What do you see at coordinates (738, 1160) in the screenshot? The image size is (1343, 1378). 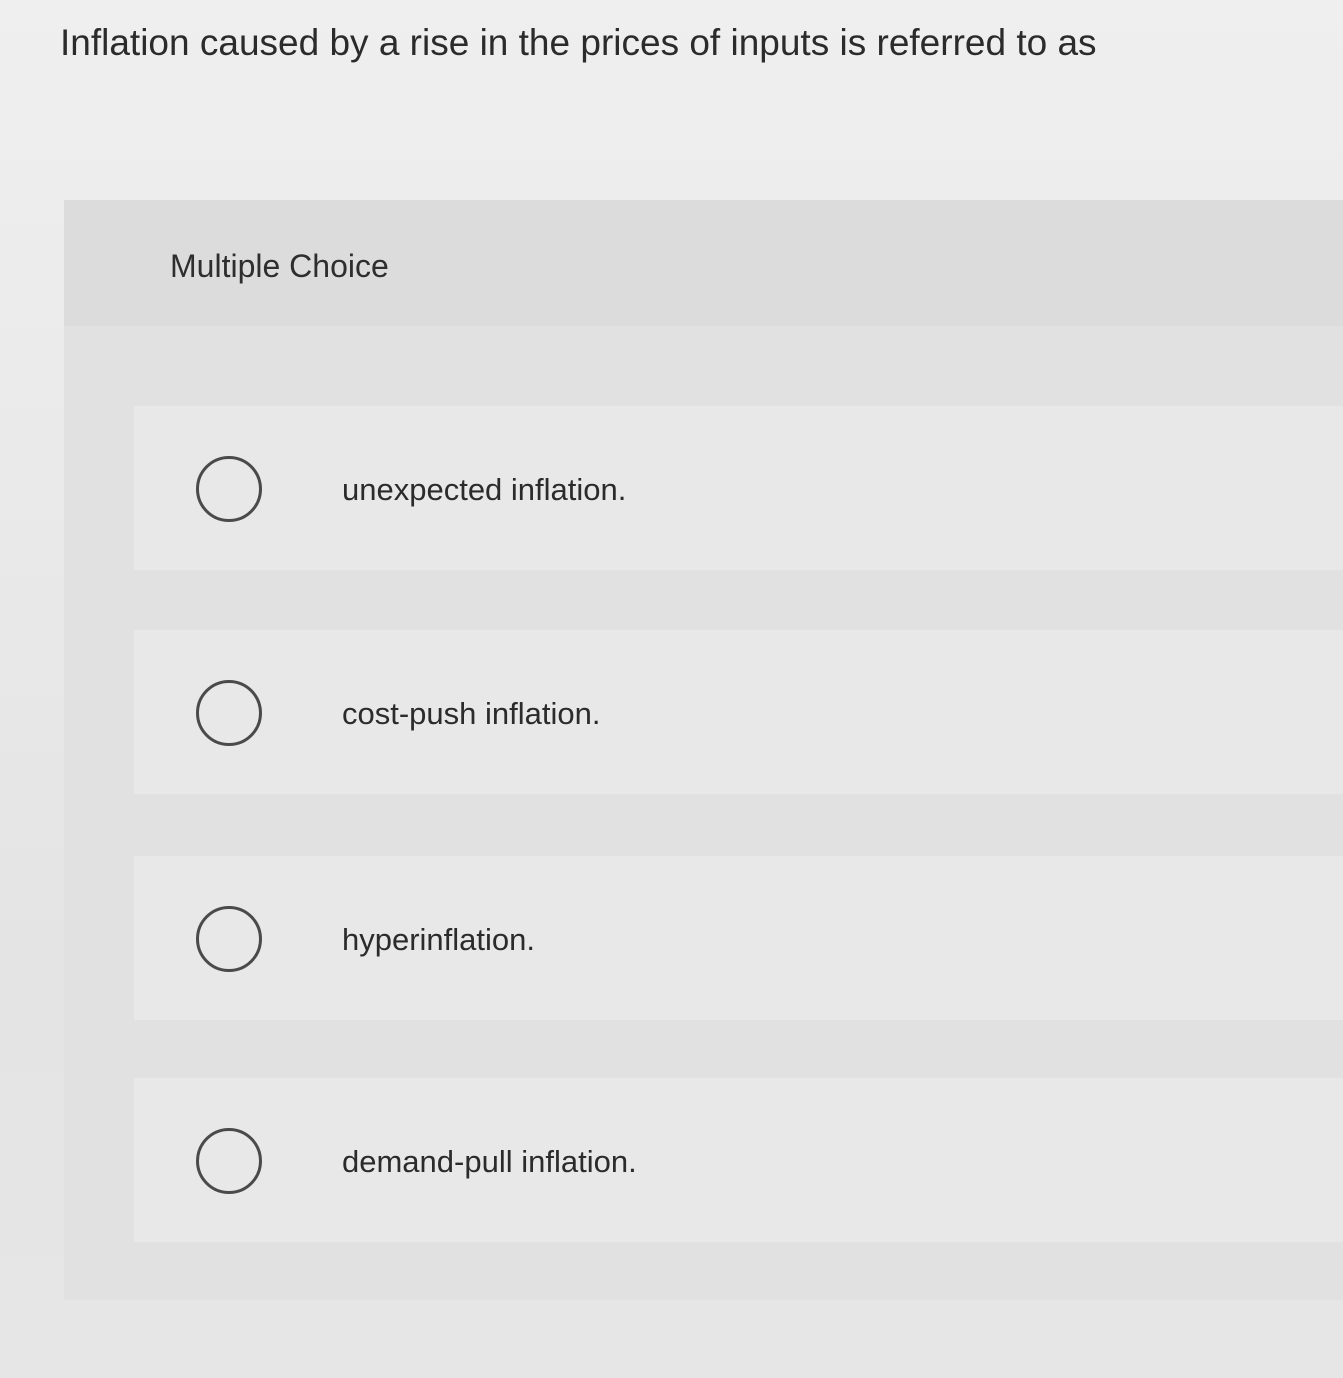 I see `option-demand-pull-inflation: demand-pull inflation.` at bounding box center [738, 1160].